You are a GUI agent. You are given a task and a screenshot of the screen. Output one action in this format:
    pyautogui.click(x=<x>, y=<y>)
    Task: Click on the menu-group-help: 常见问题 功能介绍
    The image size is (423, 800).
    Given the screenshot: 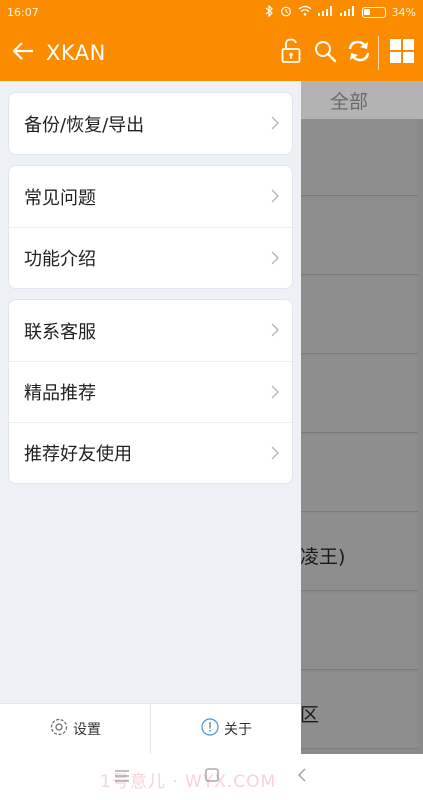 What is the action you would take?
    pyautogui.click(x=150, y=227)
    